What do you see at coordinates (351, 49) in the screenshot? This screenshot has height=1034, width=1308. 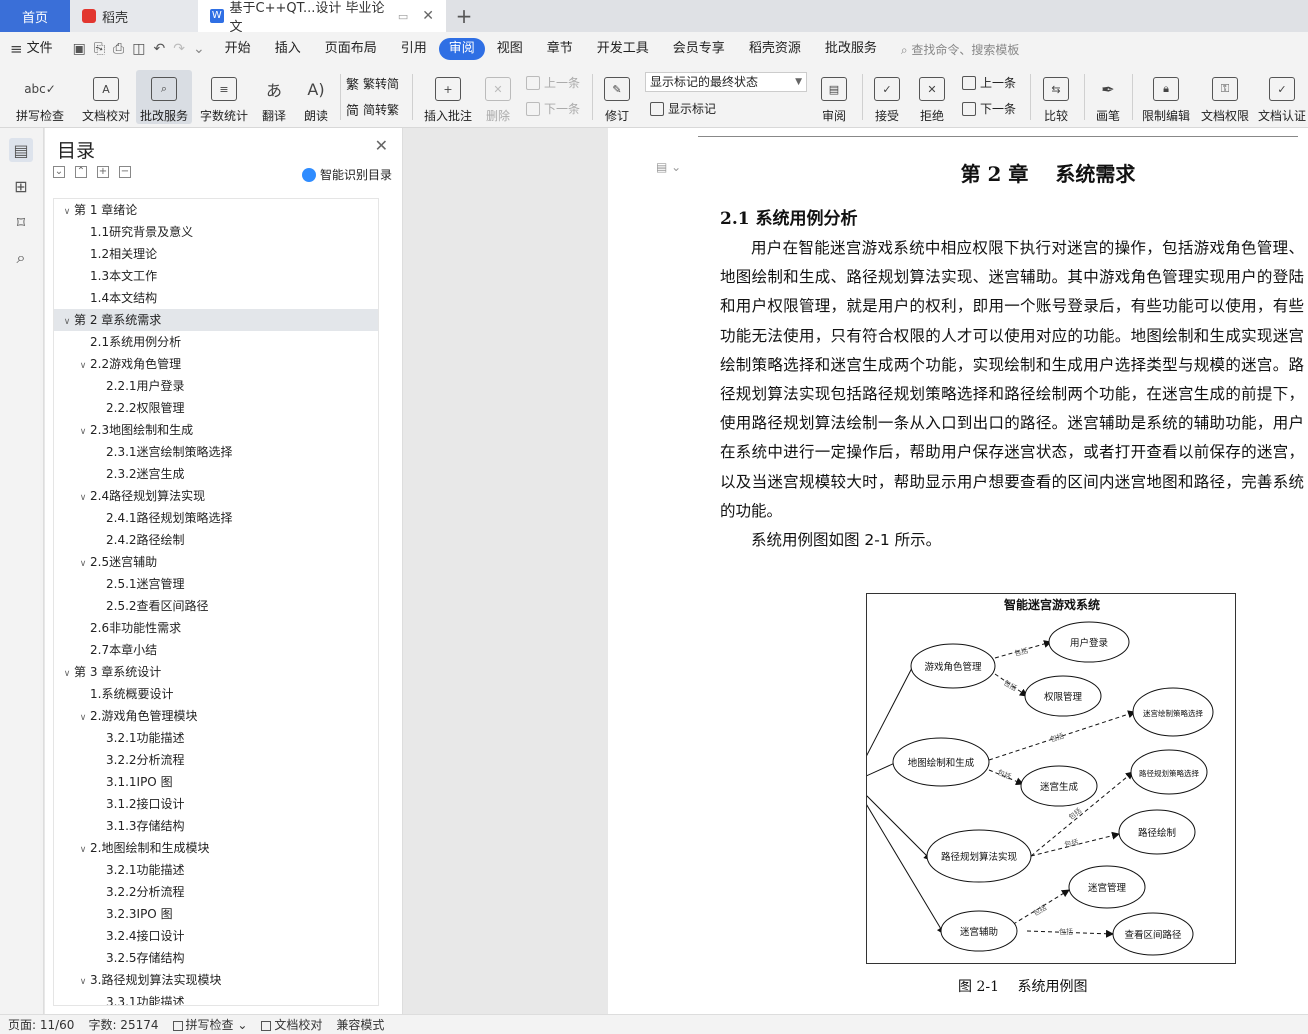 I see `menu-layout: 页面布局` at bounding box center [351, 49].